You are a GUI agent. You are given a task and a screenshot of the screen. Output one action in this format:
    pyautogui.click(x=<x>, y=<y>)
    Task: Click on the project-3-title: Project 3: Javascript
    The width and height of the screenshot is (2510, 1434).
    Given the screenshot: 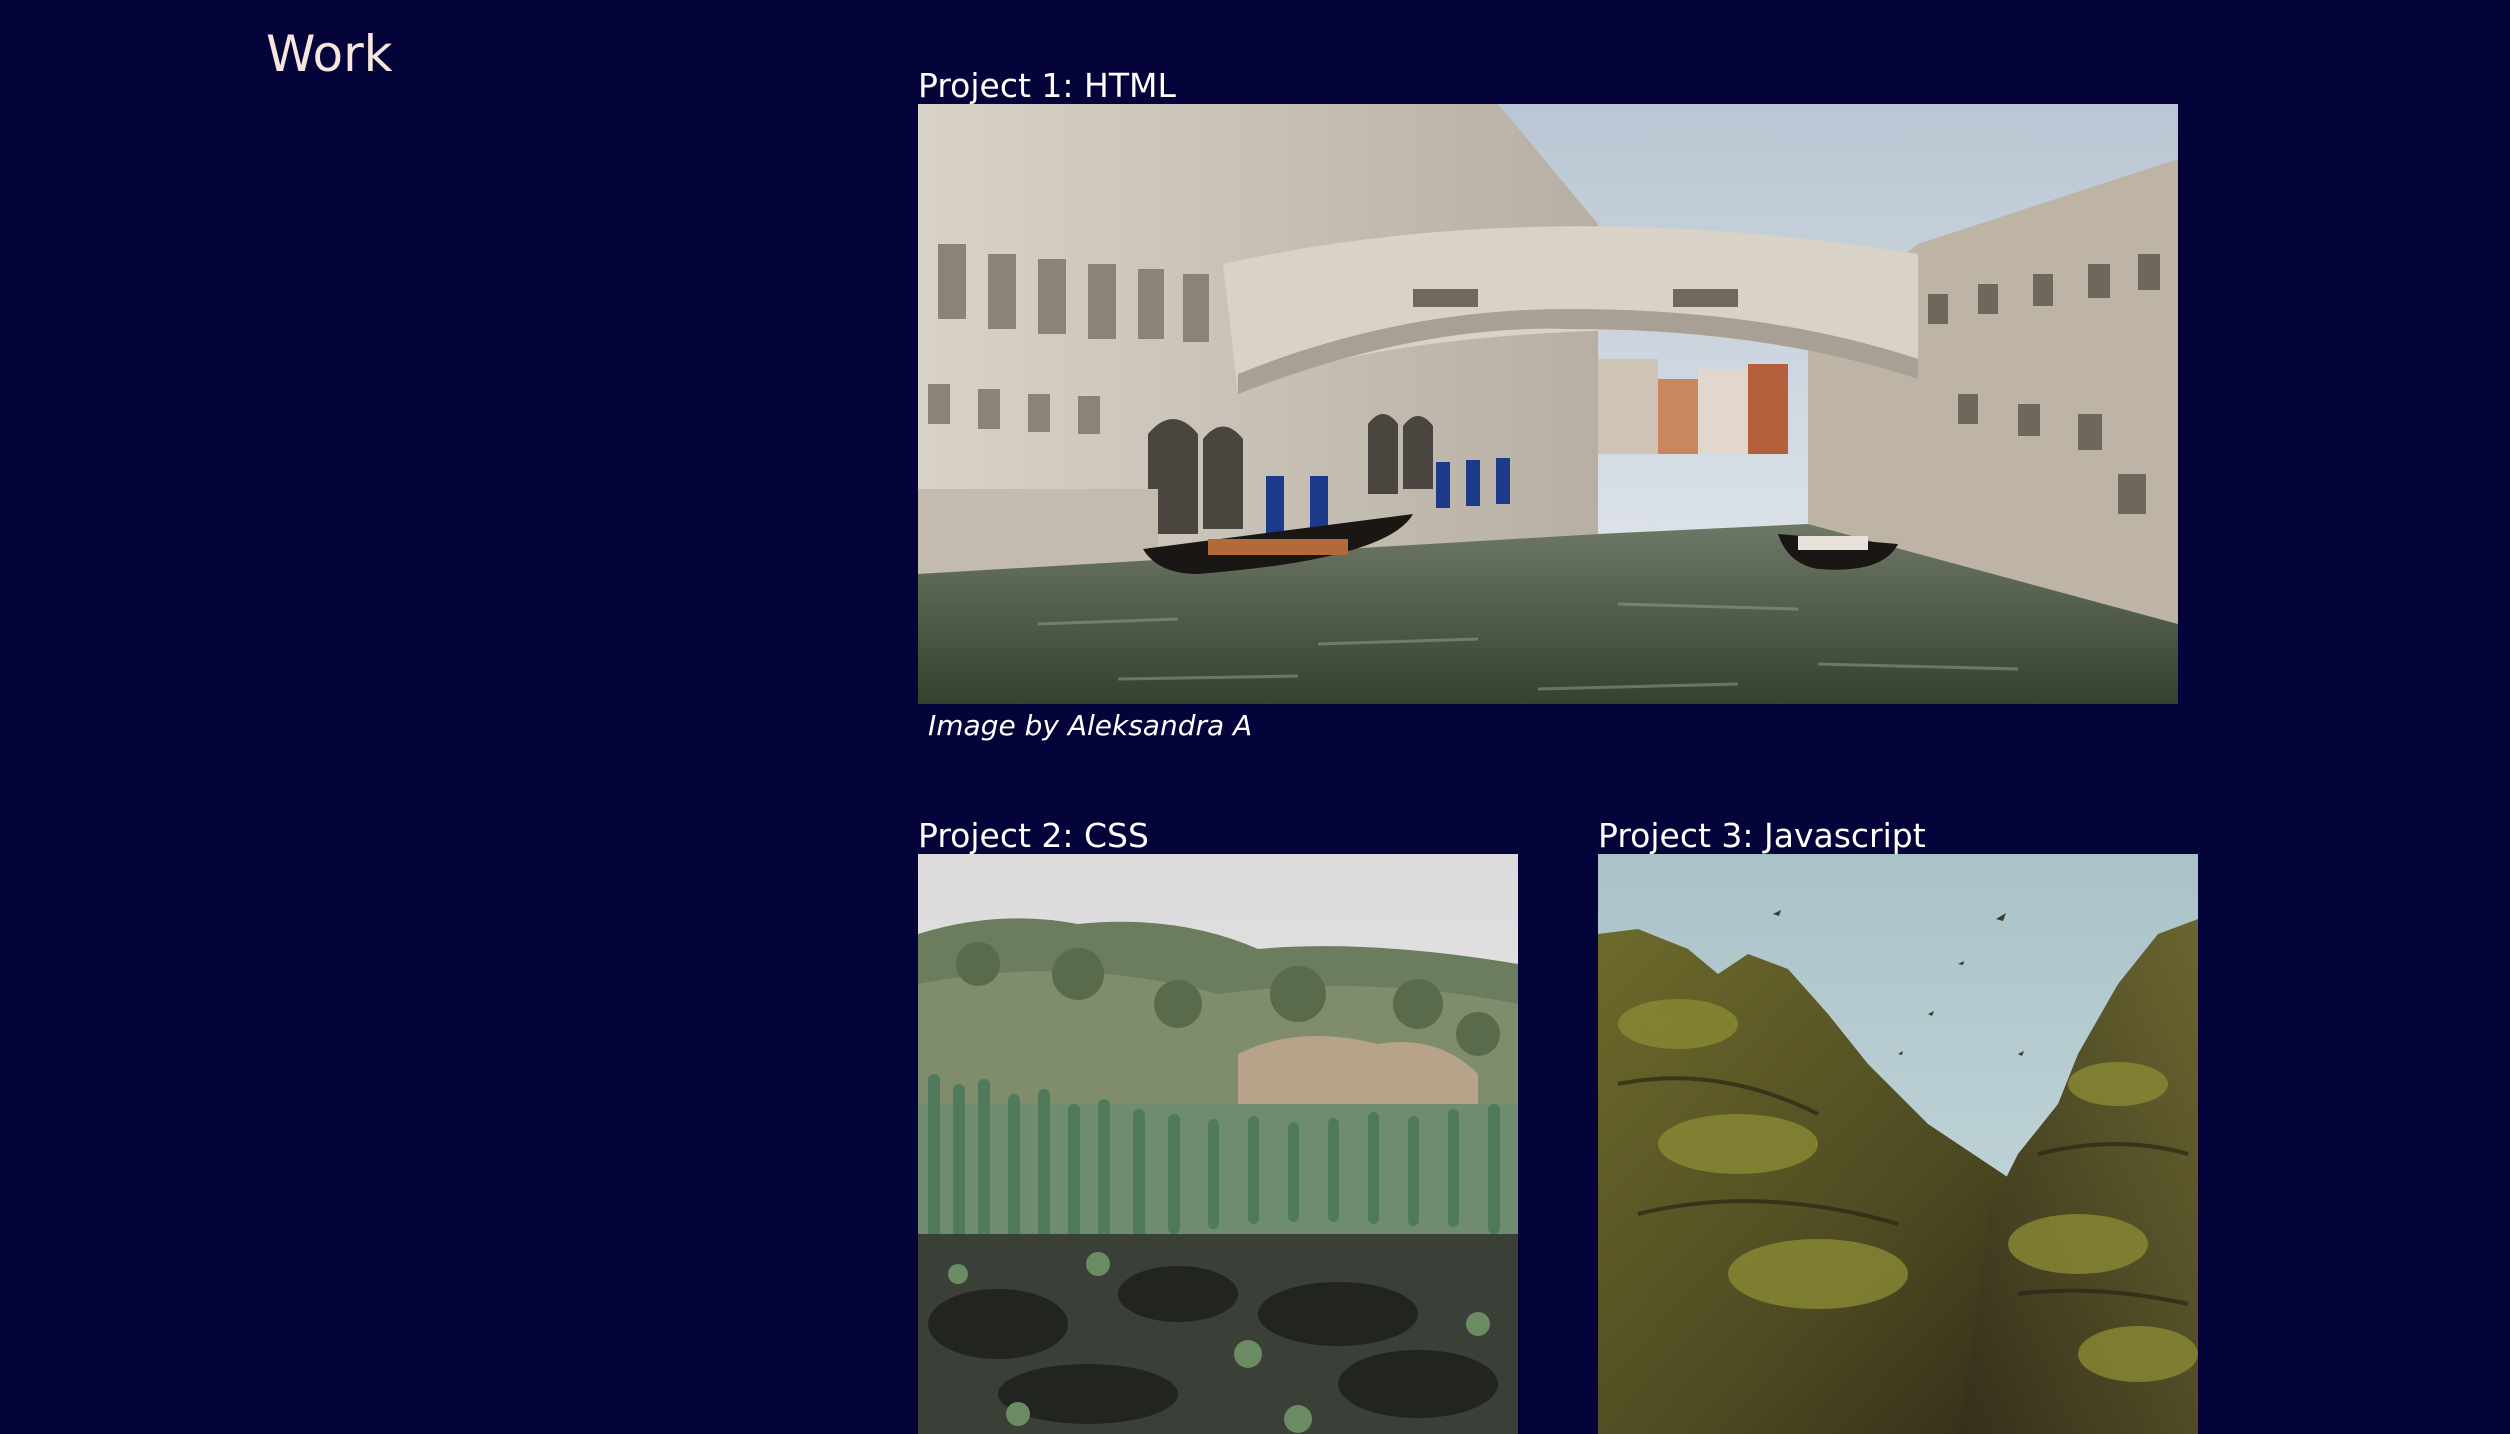 What is the action you would take?
    pyautogui.click(x=1762, y=835)
    